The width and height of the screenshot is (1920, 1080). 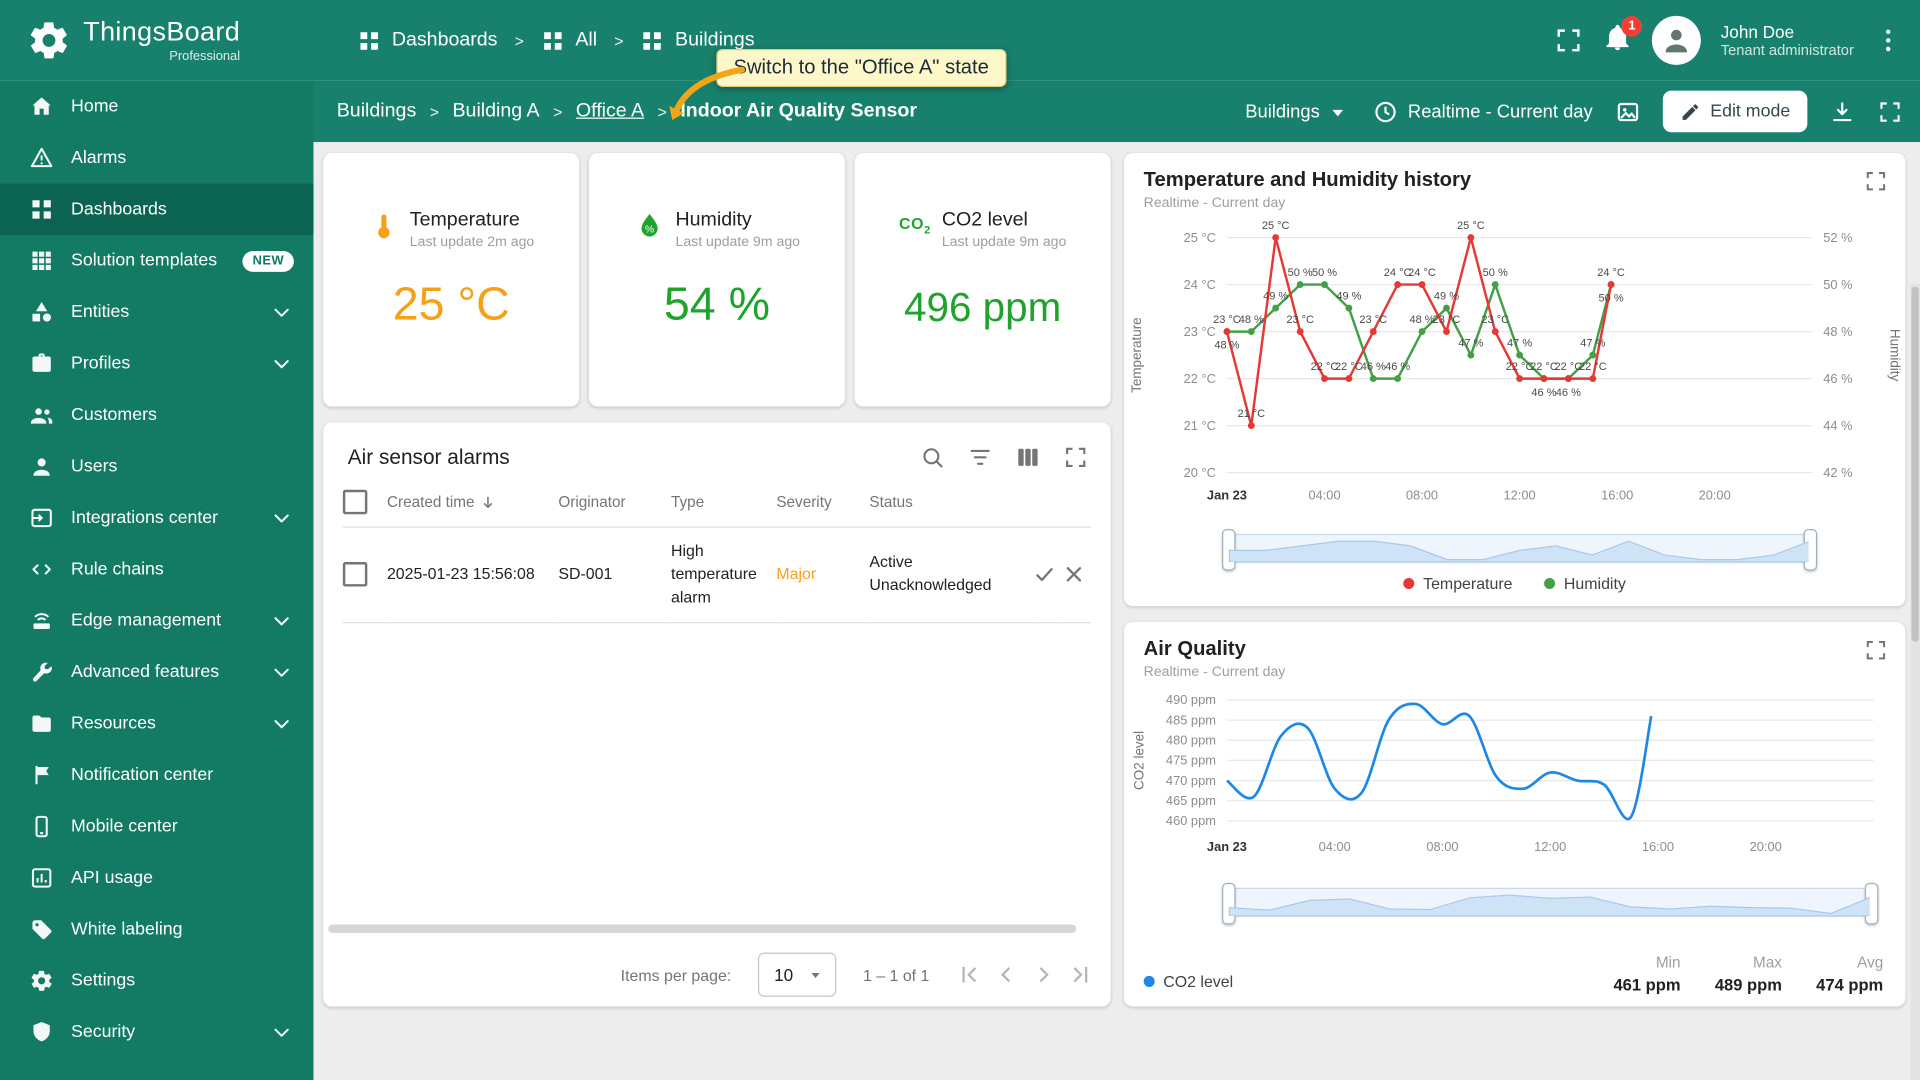 I want to click on page-scrollbar, so click(x=1915, y=682).